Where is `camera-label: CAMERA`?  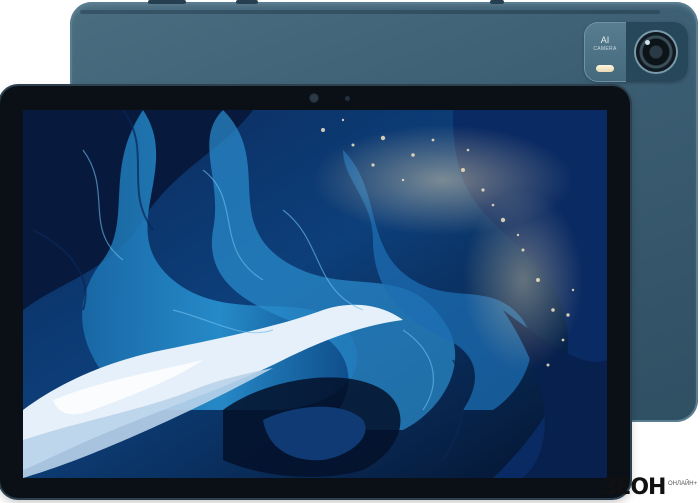 camera-label: CAMERA is located at coordinates (605, 49).